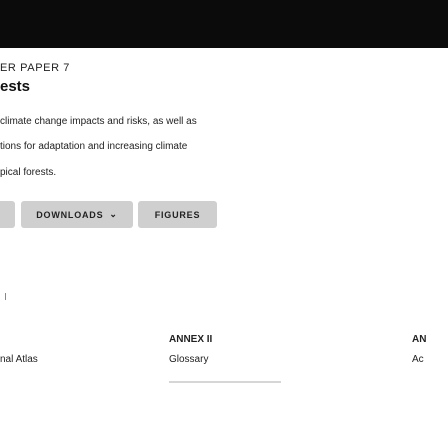  What do you see at coordinates (177, 214) in the screenshot?
I see `figures-button: FIGURES` at bounding box center [177, 214].